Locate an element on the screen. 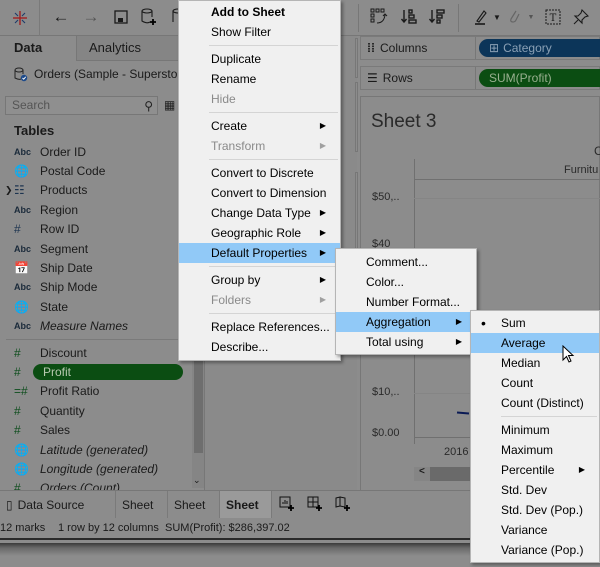  scroll-down-icon: ⌄ is located at coordinates (197, 480).